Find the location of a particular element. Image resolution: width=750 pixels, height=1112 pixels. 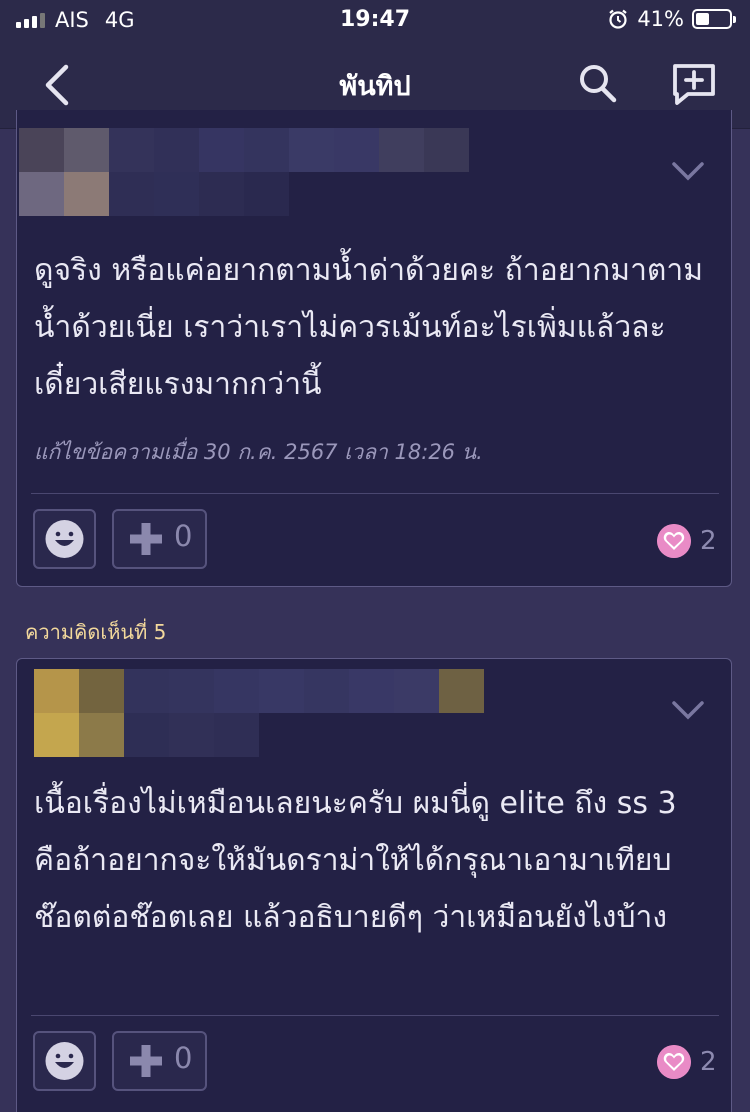

comment-number-label: ความคิดเห็นที่ 5 is located at coordinates (96, 632).